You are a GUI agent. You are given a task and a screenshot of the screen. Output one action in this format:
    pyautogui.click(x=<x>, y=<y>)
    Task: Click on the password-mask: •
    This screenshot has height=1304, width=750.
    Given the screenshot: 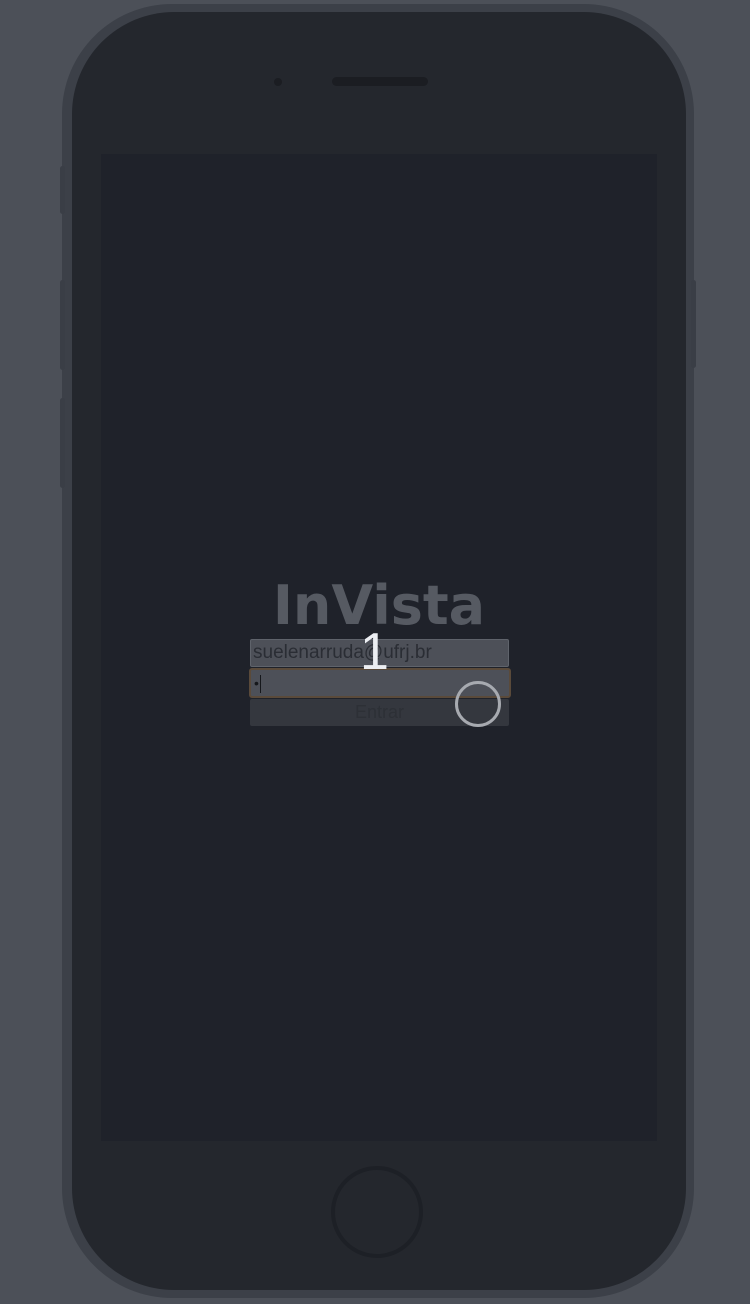 What is the action you would take?
    pyautogui.click(x=256, y=683)
    